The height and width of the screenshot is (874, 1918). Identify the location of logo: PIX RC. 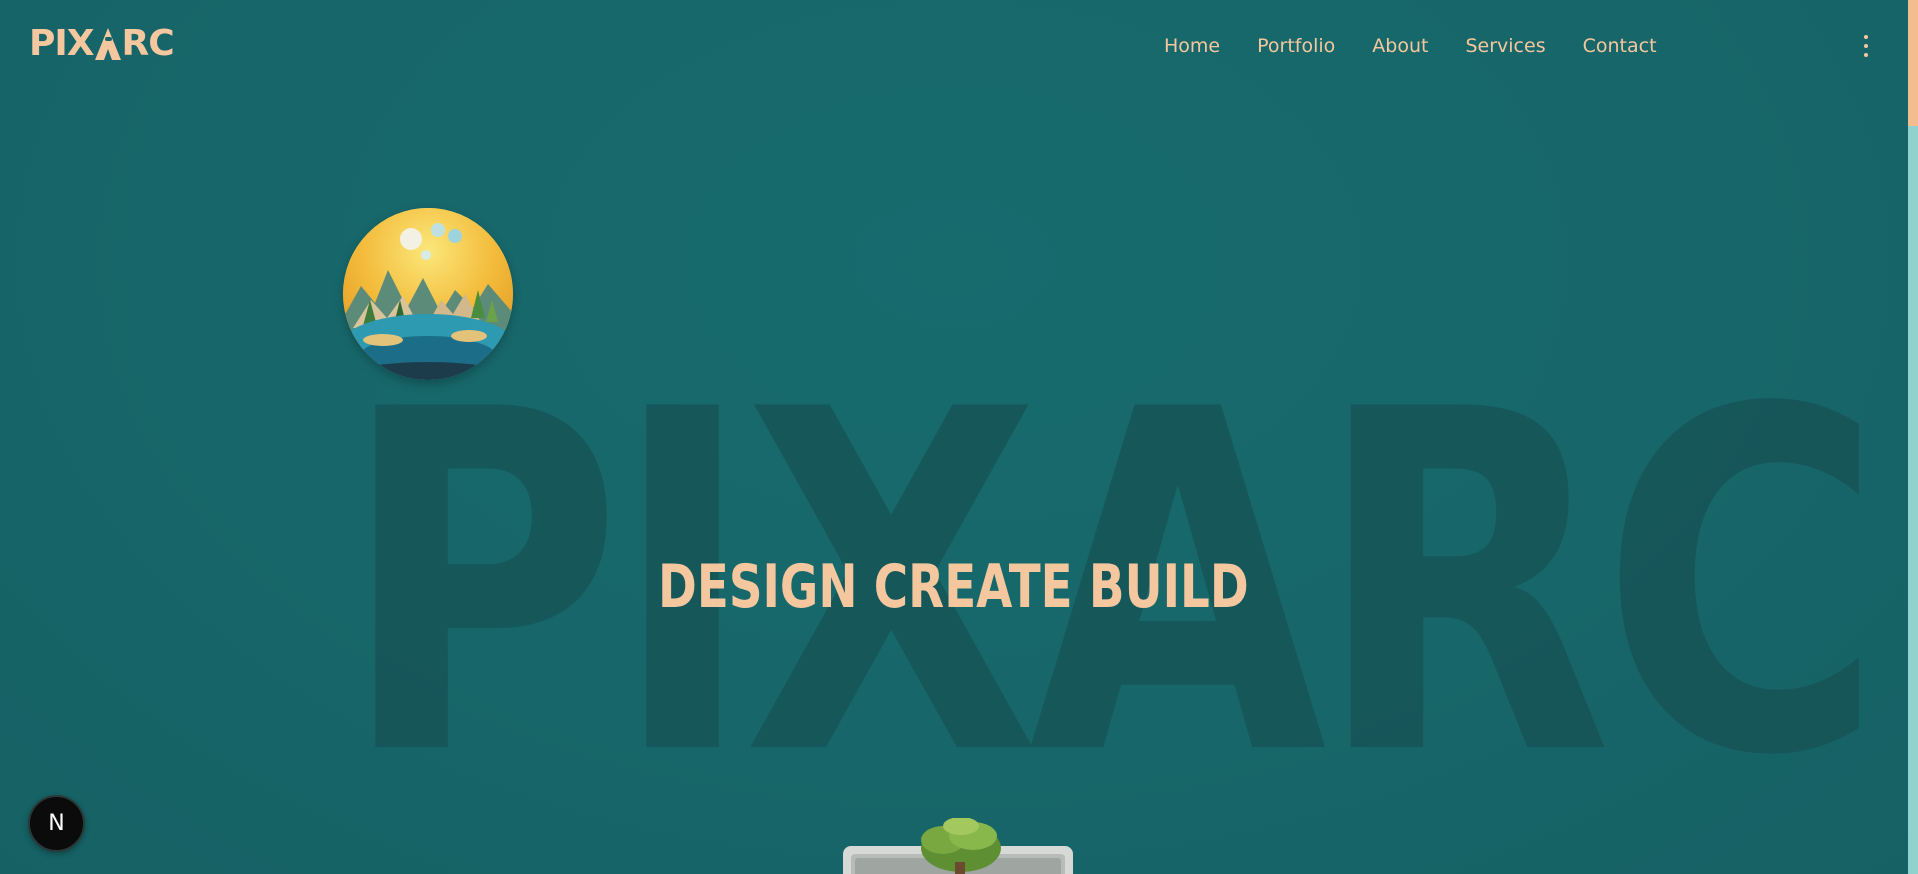
(102, 43).